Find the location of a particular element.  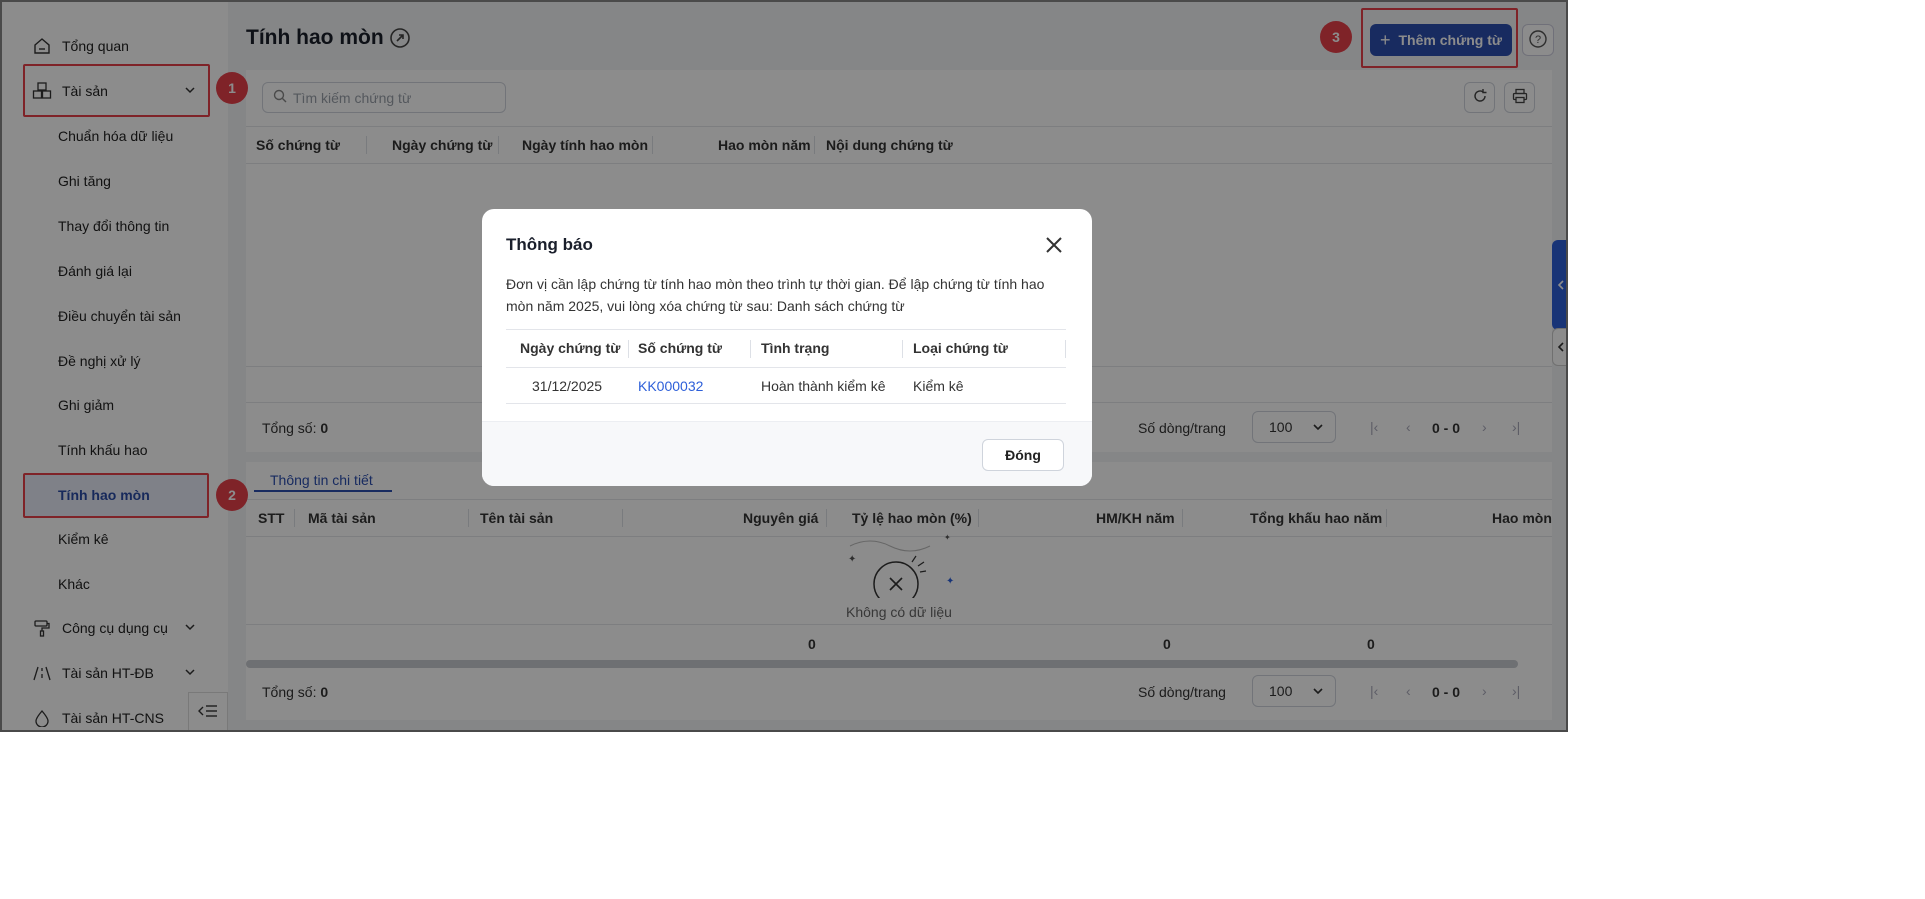

close-button: Đóng is located at coordinates (1023, 455).